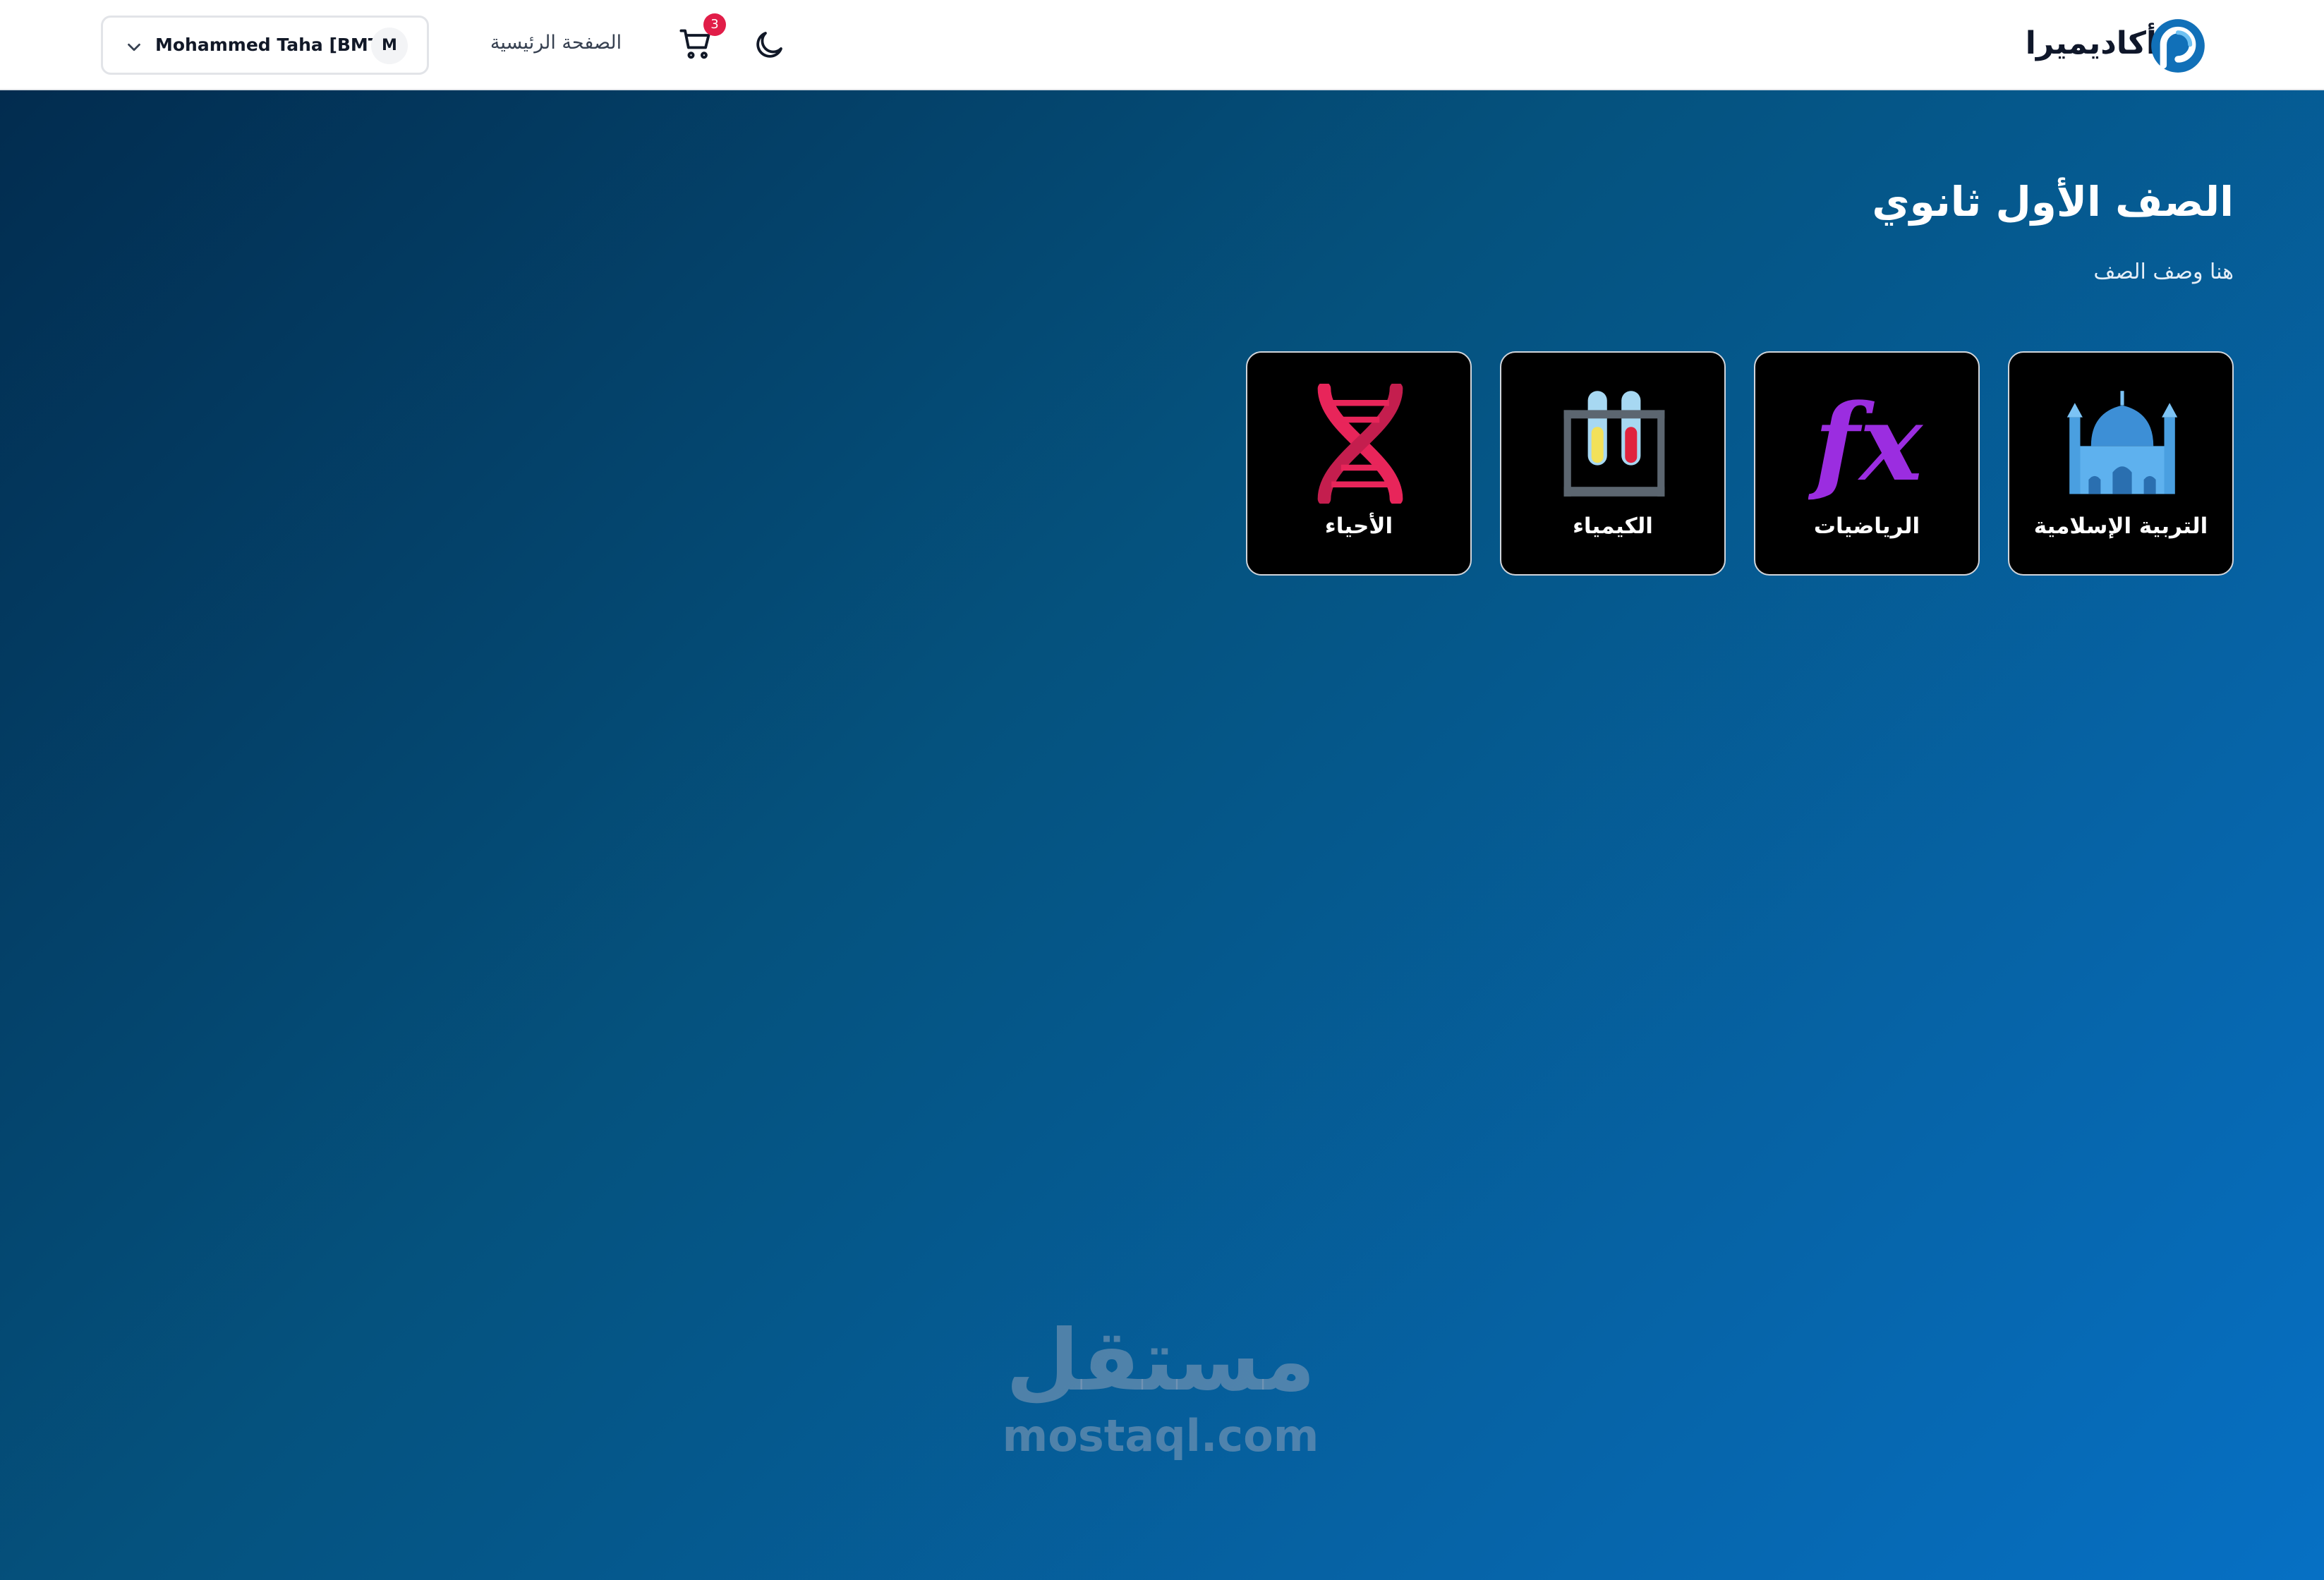 Image resolution: width=2324 pixels, height=1580 pixels. I want to click on subject-card-islamic-education: التربية الإسلامية, so click(2121, 464).